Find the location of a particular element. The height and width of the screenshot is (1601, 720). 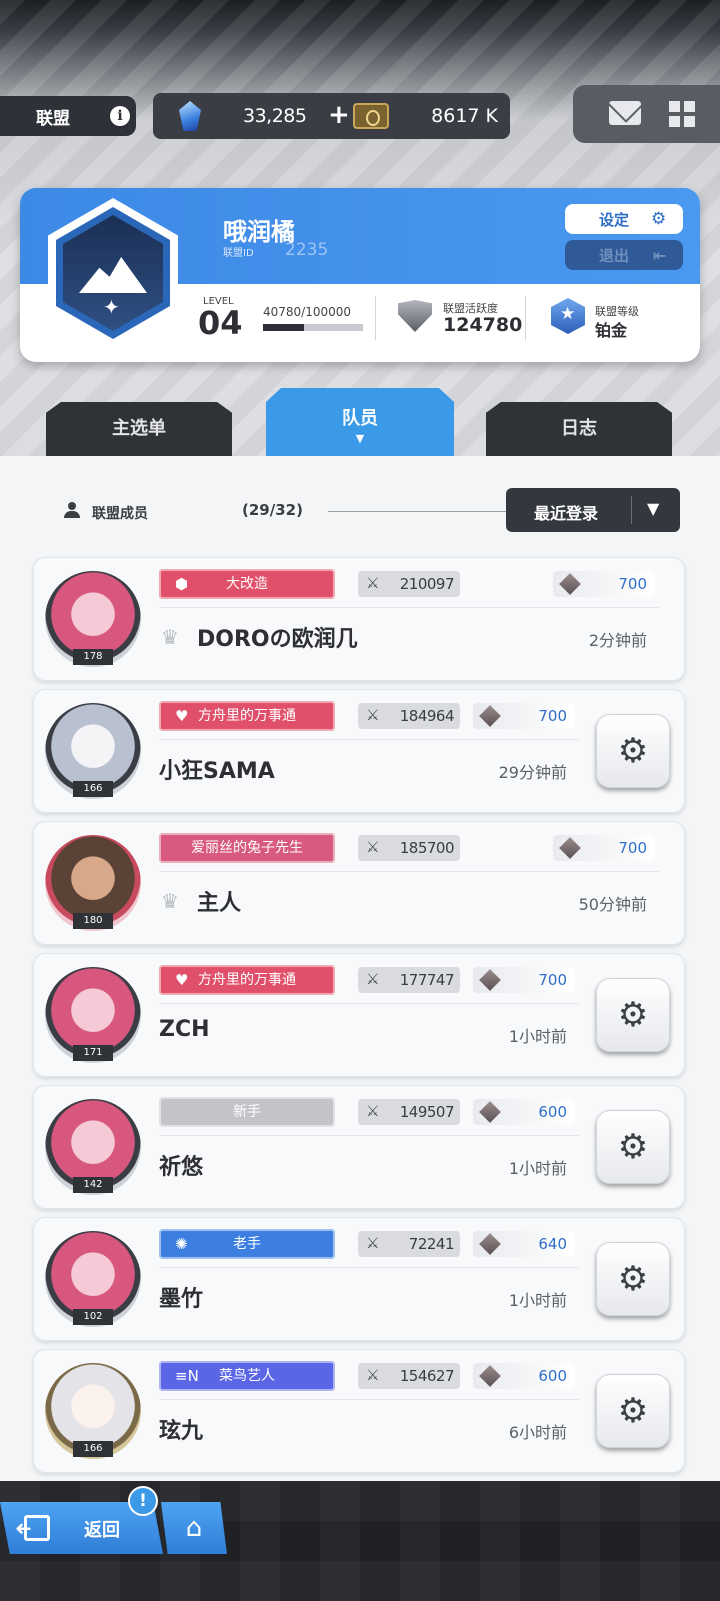

tab-members: 队员 ▼ is located at coordinates (360, 423).